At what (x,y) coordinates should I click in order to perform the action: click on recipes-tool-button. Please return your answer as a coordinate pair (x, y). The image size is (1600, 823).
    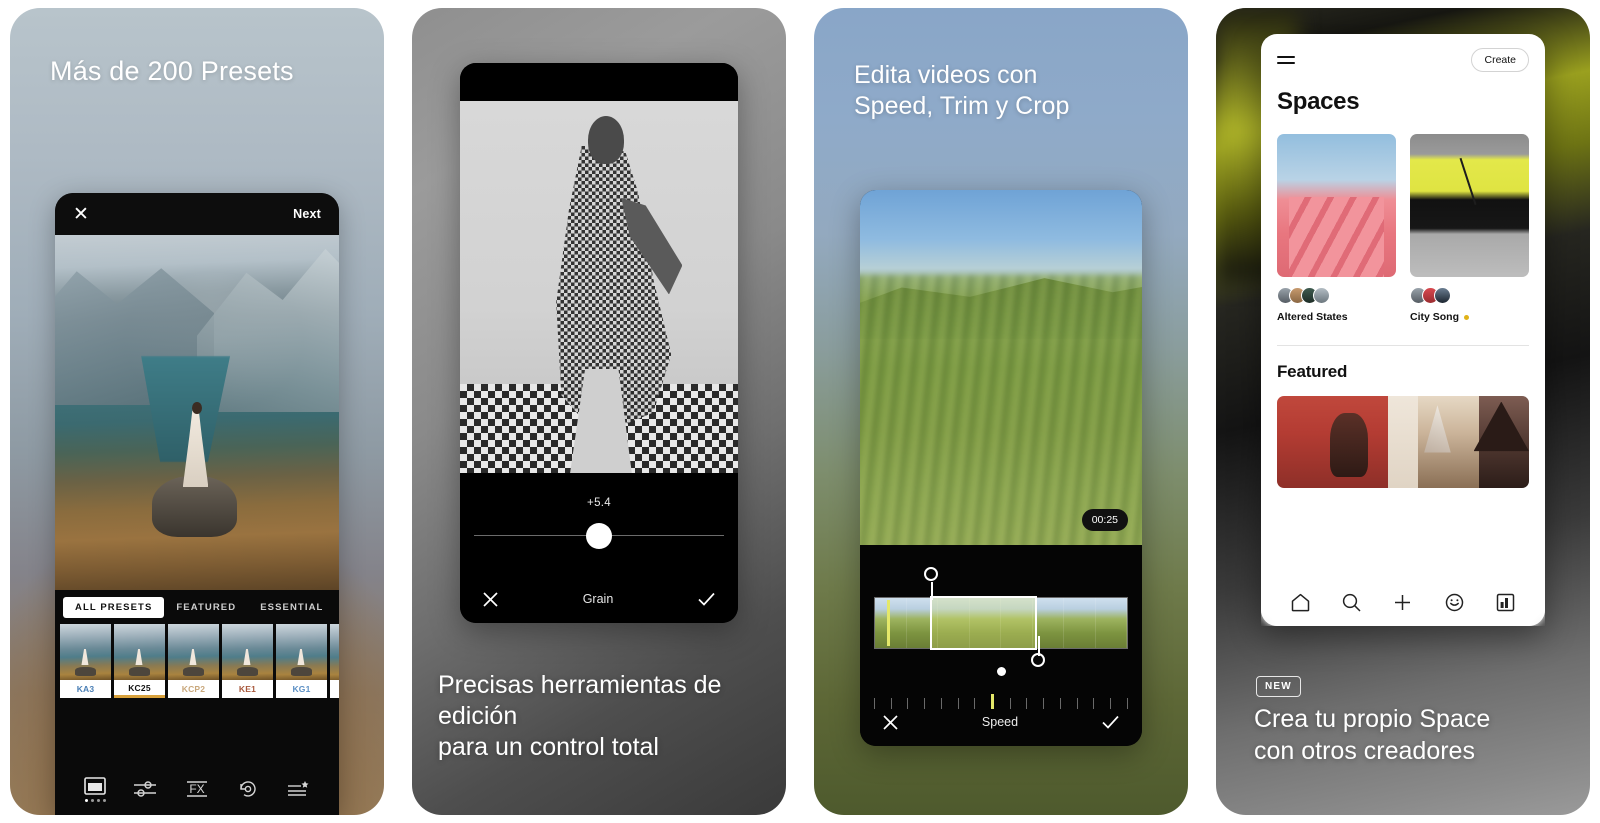
    Looking at the image, I should click on (298, 789).